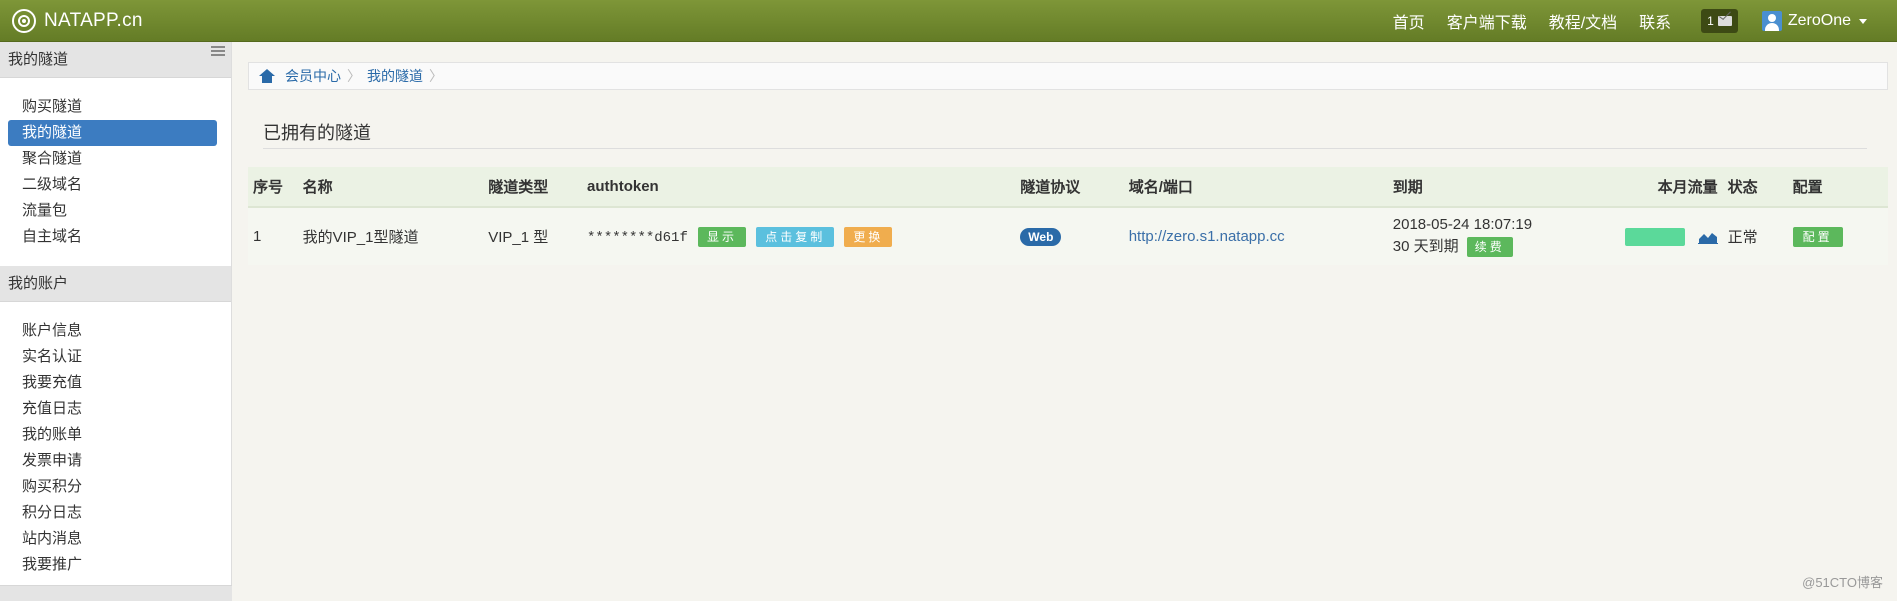 This screenshot has width=1897, height=601. I want to click on sidebar-item-verification: 实名认证, so click(112, 357).